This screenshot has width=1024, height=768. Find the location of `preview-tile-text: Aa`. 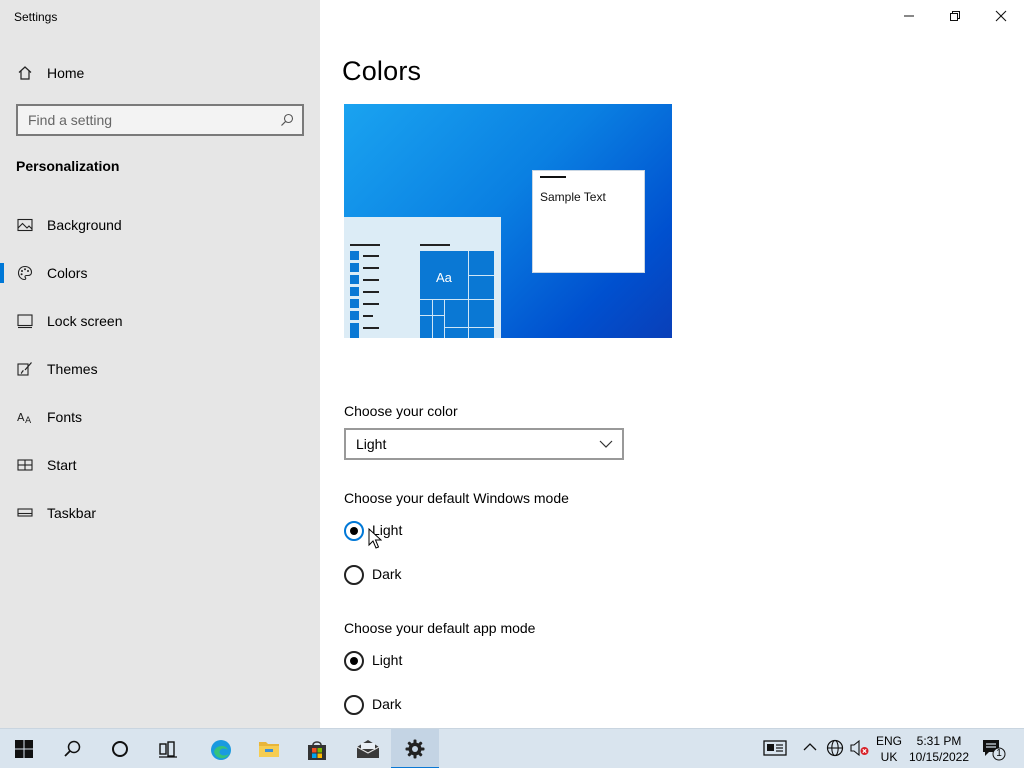

preview-tile-text: Aa is located at coordinates (444, 277).